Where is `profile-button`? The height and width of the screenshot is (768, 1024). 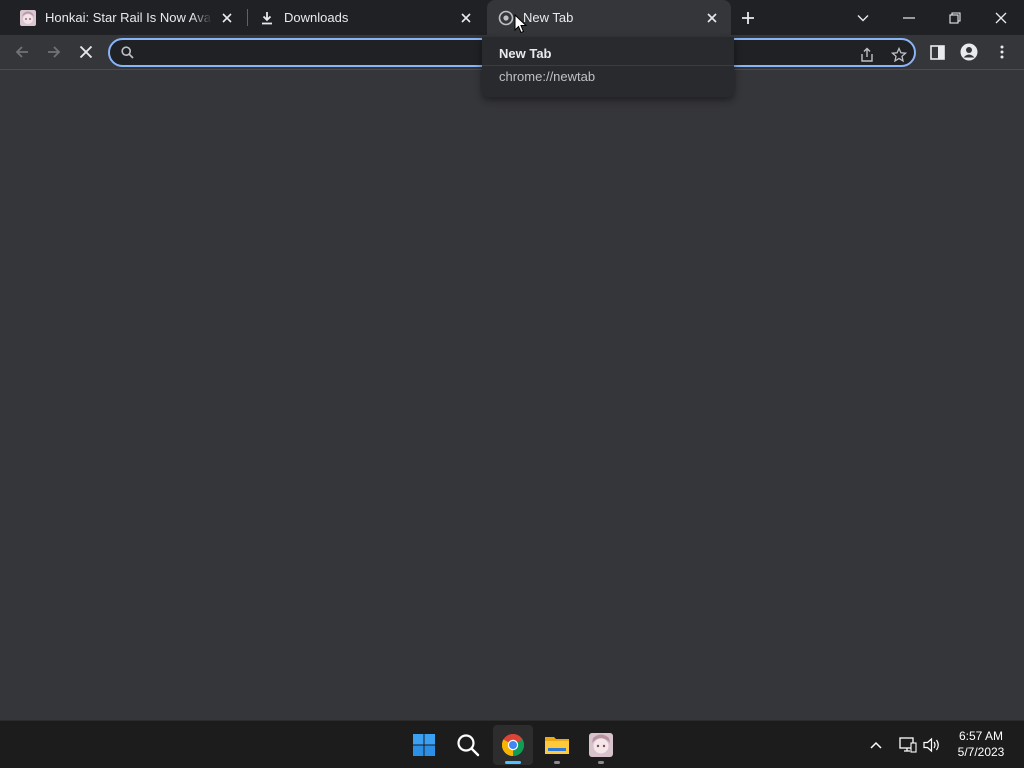 profile-button is located at coordinates (969, 52).